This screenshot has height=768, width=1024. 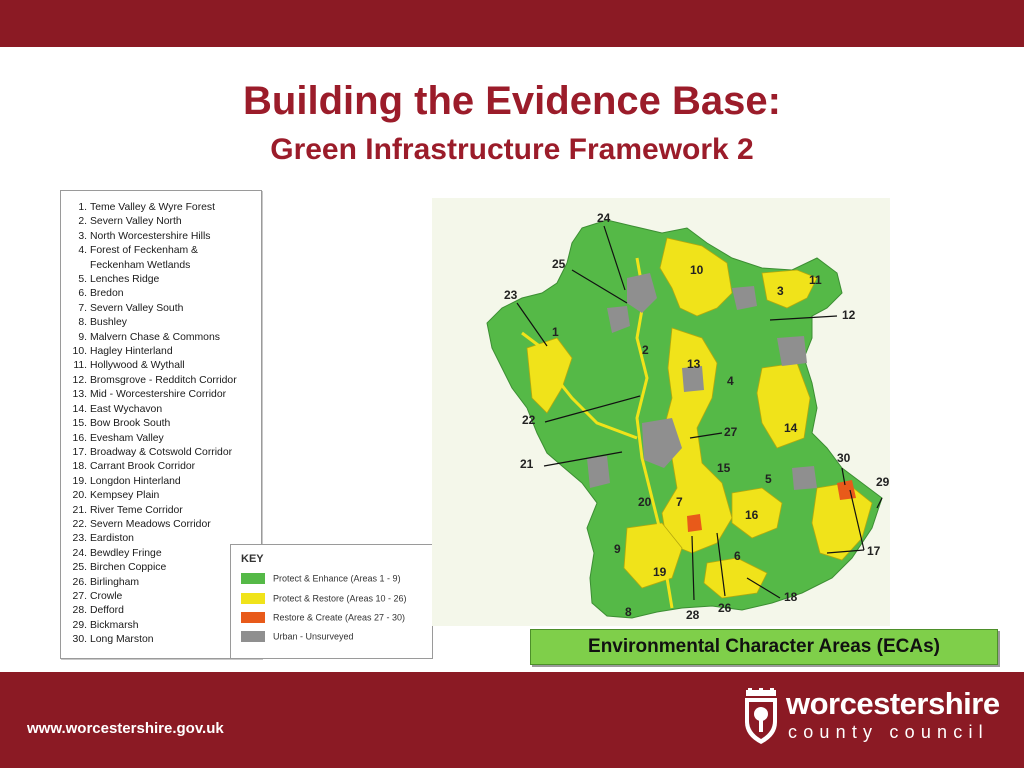 What do you see at coordinates (628, 612) in the screenshot?
I see `map-label-8: 8` at bounding box center [628, 612].